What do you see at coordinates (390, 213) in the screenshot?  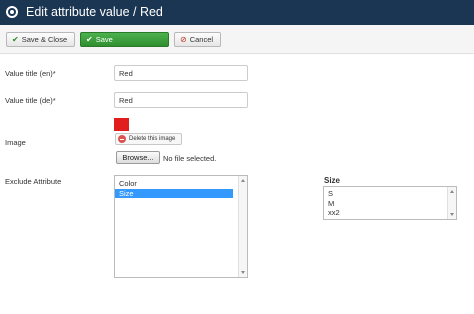 I see `option-xx2: xx2` at bounding box center [390, 213].